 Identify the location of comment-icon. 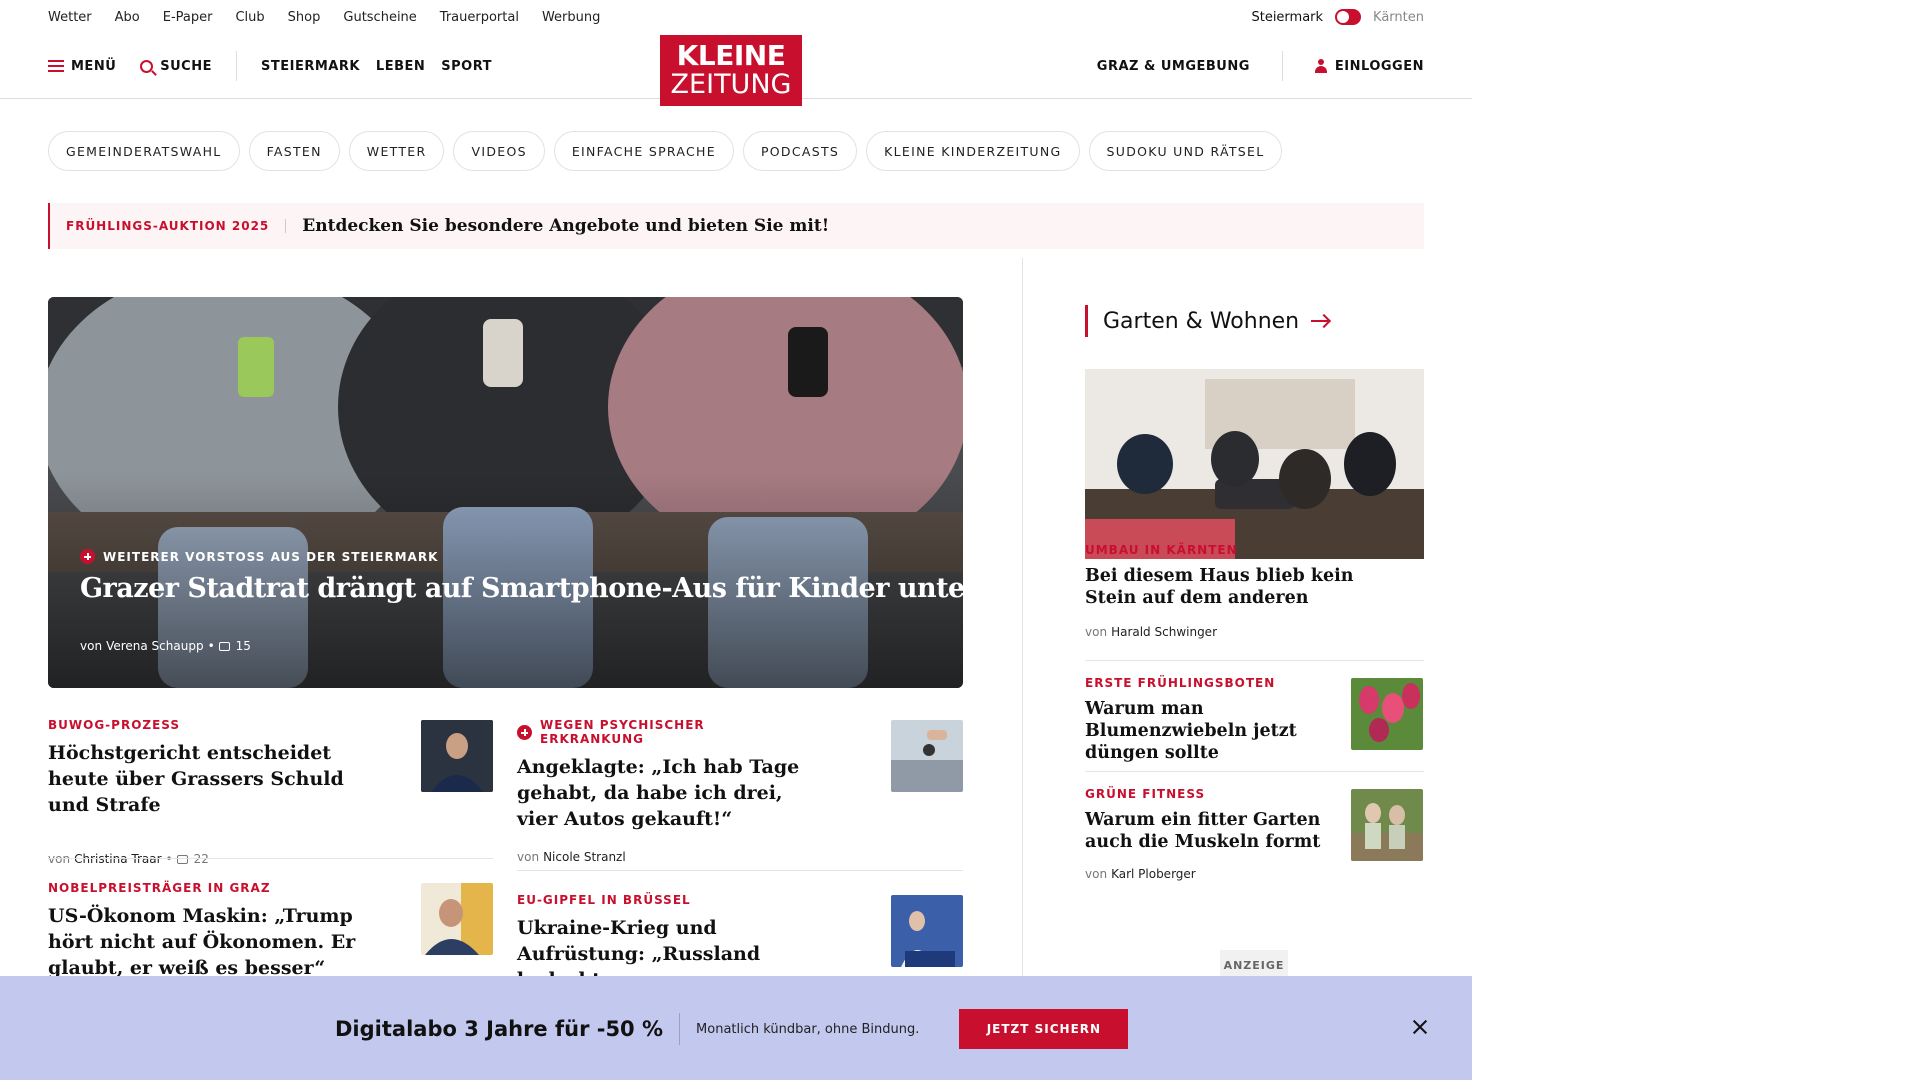
(224, 646).